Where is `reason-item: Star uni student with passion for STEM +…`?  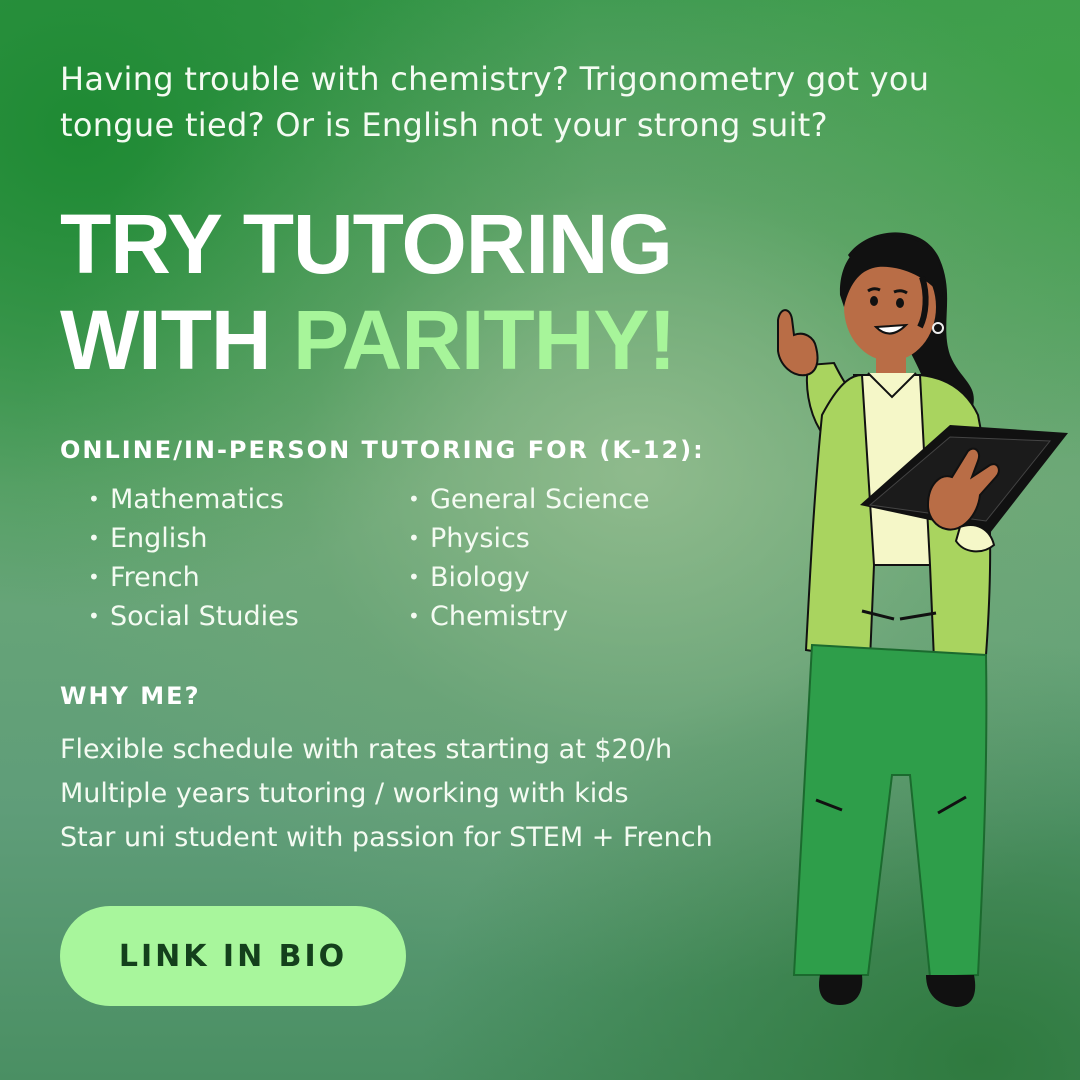
reason-item: Star uni student with passion for STEM +… is located at coordinates (386, 837).